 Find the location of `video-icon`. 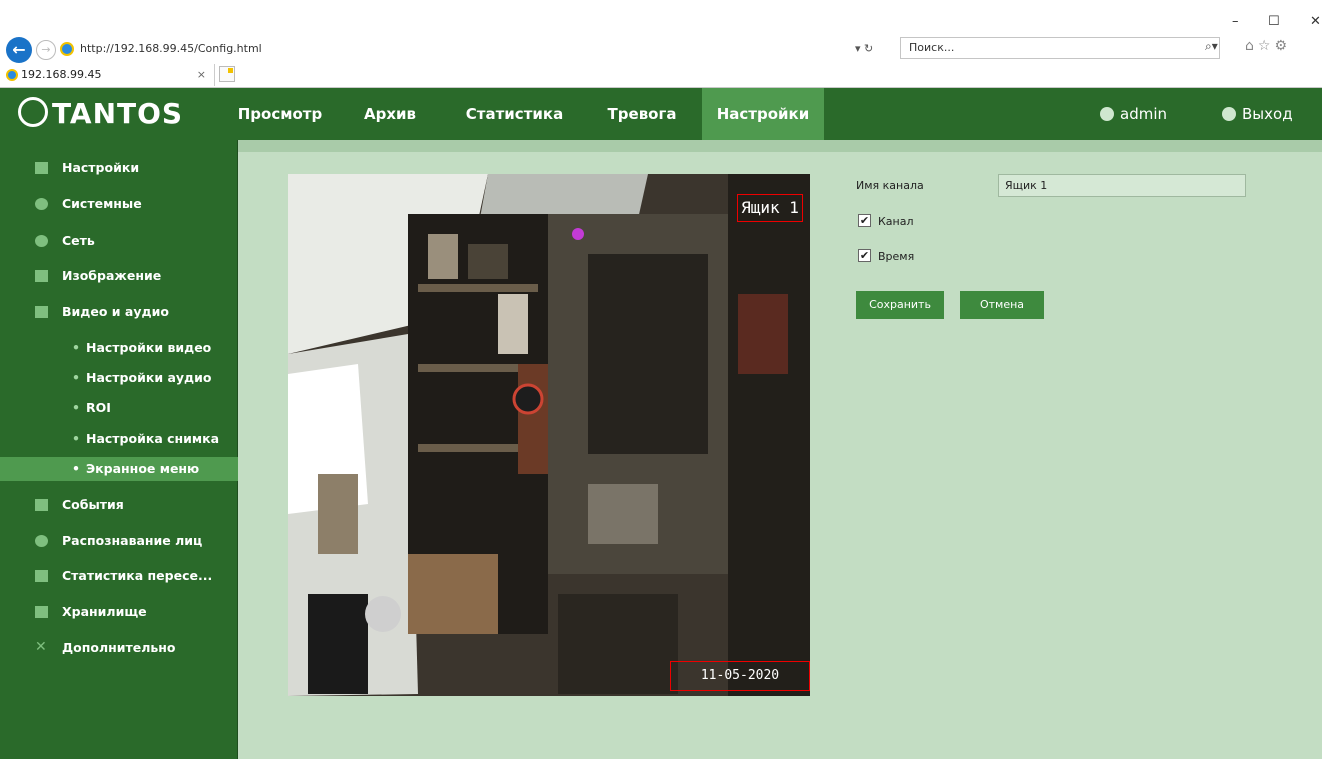

video-icon is located at coordinates (41, 312).